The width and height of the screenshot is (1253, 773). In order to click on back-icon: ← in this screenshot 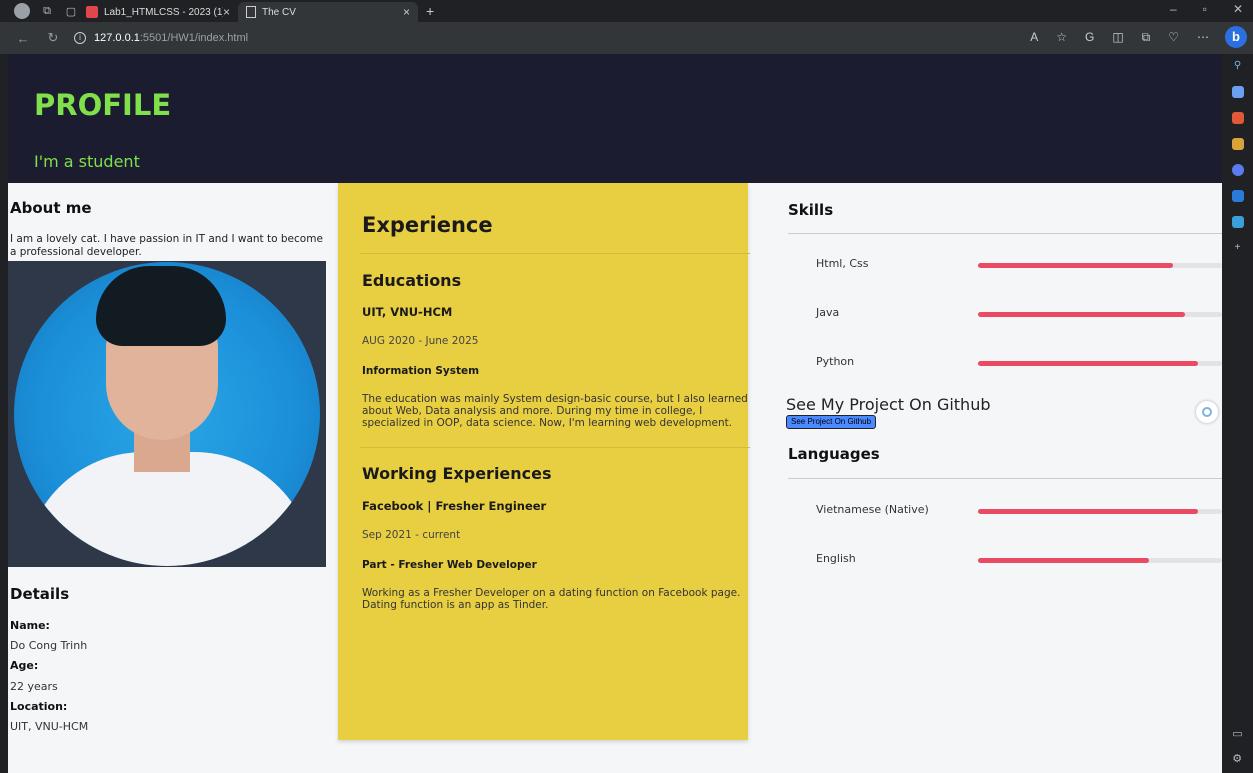, I will do `click(23, 38)`.